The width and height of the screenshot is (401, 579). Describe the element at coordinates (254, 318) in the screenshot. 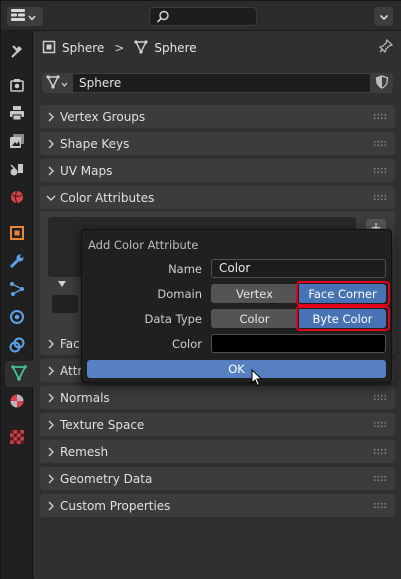

I see `data-type-option-color: Color` at that location.